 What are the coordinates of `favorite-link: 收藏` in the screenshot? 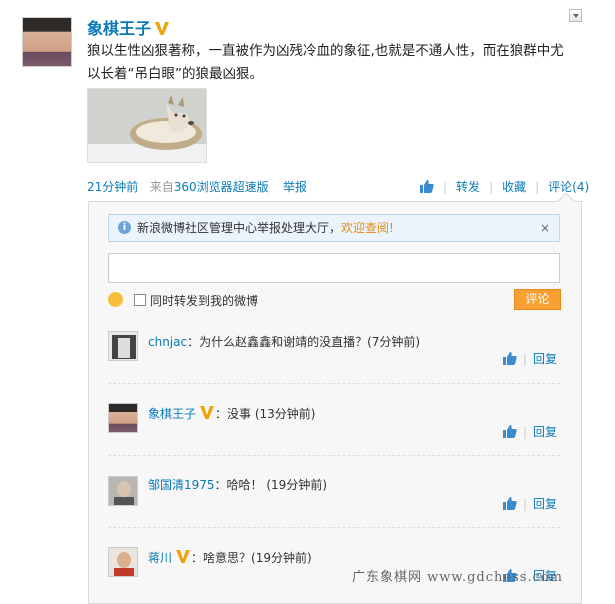 It's located at (514, 186).